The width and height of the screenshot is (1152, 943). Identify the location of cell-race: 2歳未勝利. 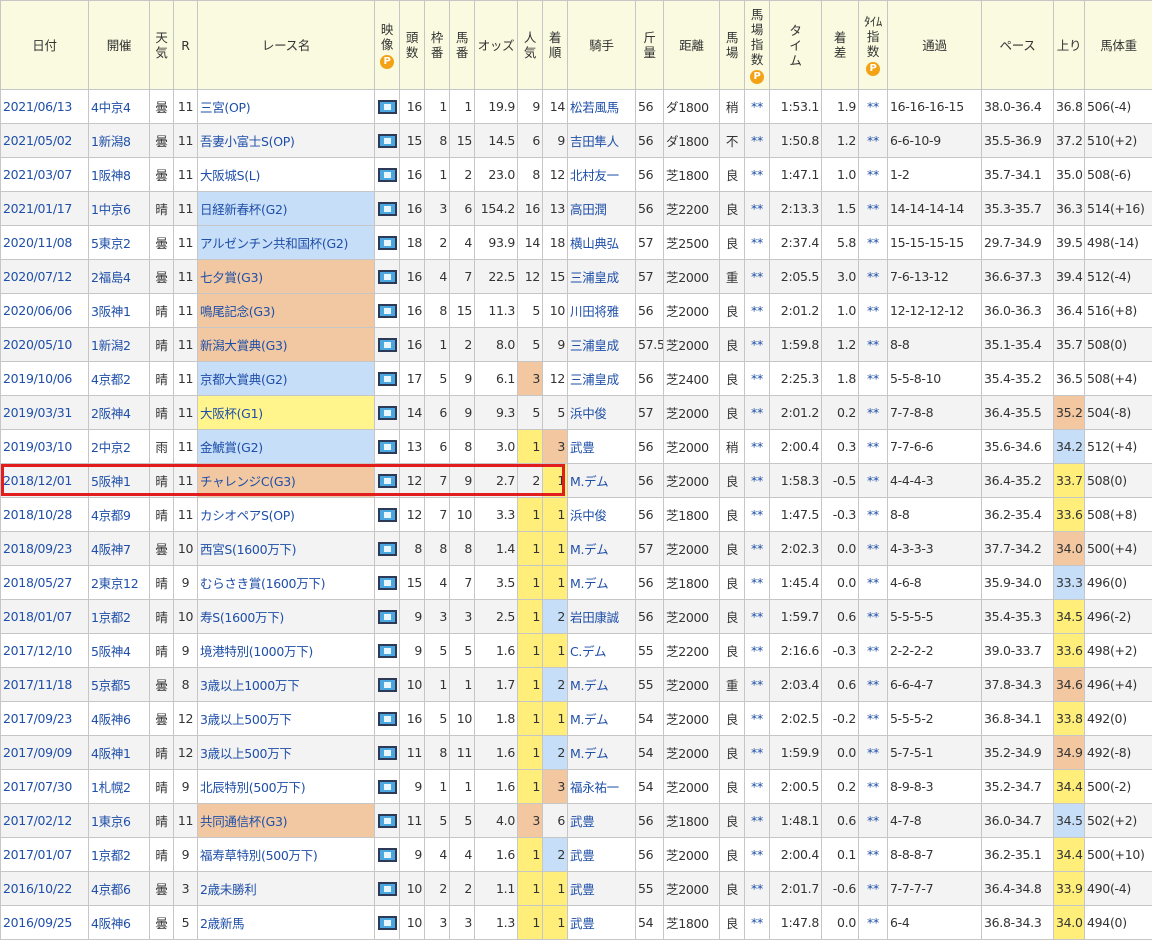
(286, 888).